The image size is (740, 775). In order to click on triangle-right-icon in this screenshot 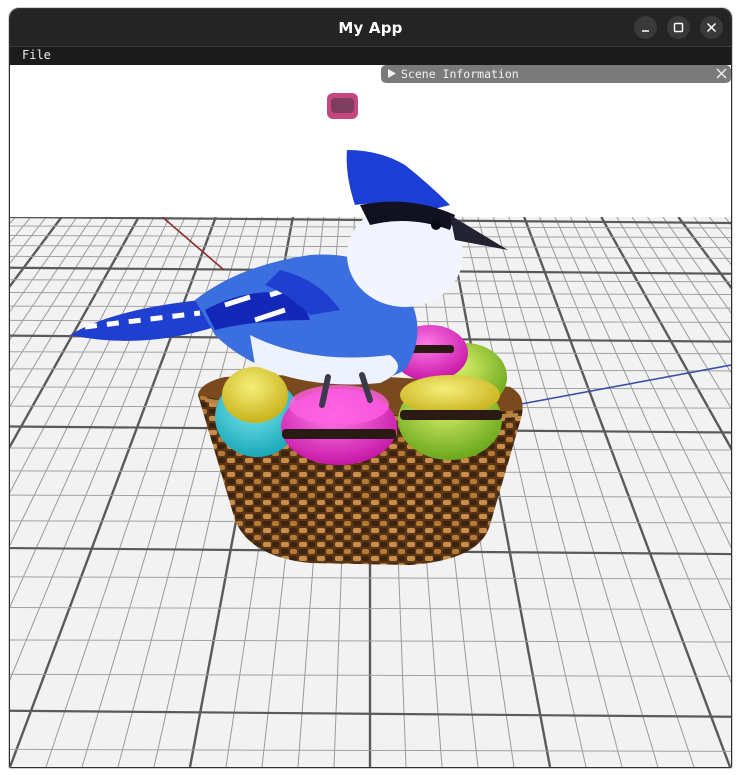, I will do `click(392, 73)`.